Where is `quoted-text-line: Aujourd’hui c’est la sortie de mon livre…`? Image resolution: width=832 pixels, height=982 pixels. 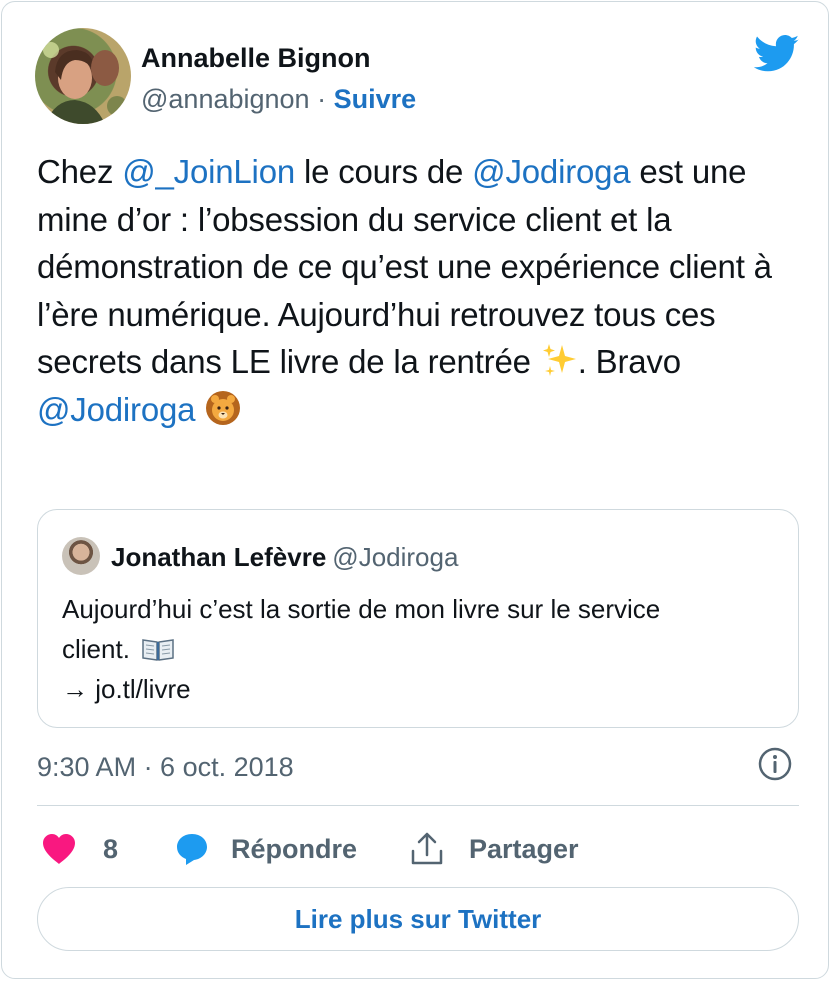
quoted-text-line: Aujourd’hui c’est la sortie de mon livre… is located at coordinates (361, 609).